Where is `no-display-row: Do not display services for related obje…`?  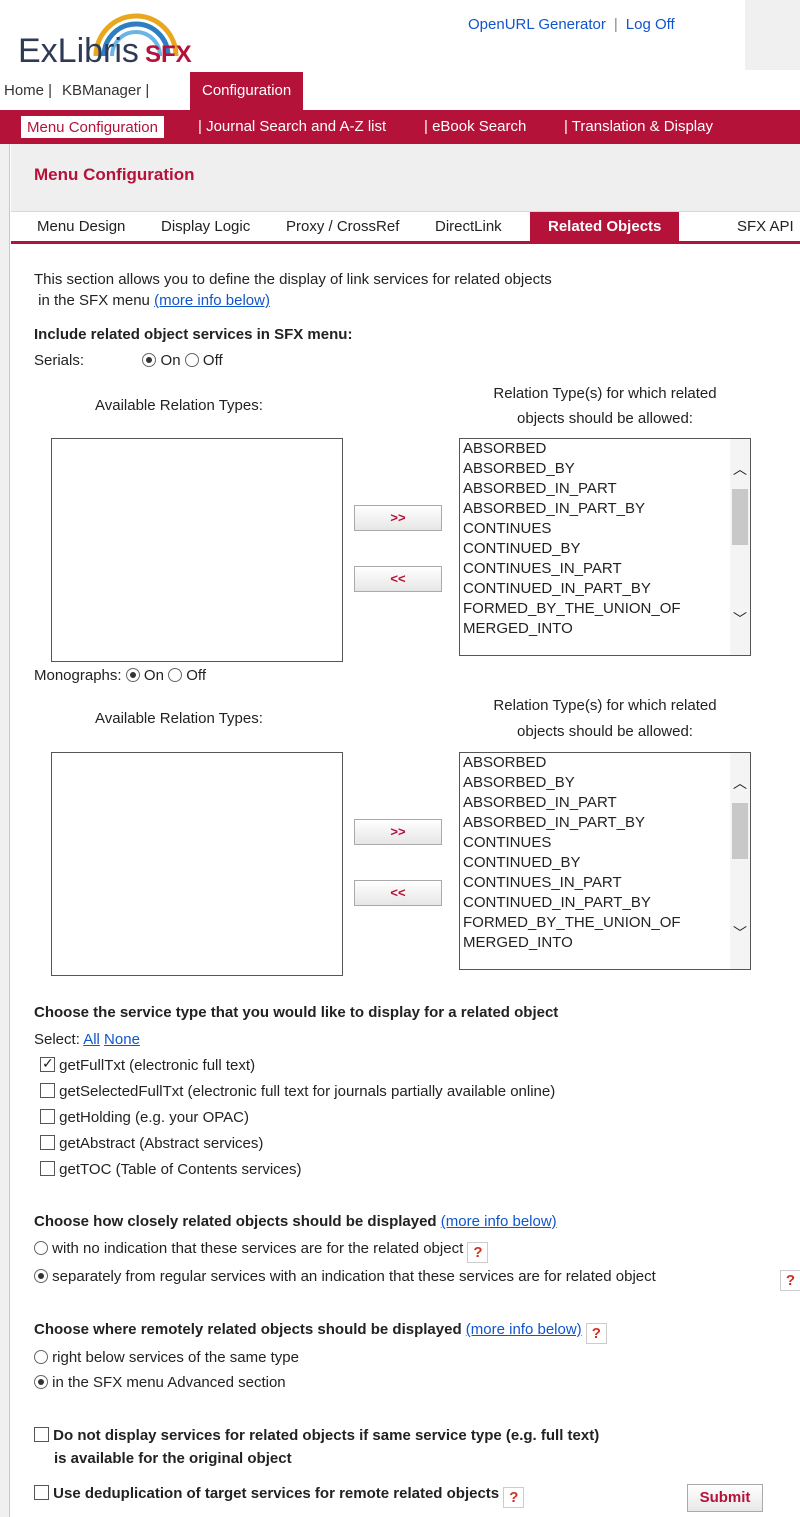 no-display-row: Do not display services for related obje… is located at coordinates (316, 1435).